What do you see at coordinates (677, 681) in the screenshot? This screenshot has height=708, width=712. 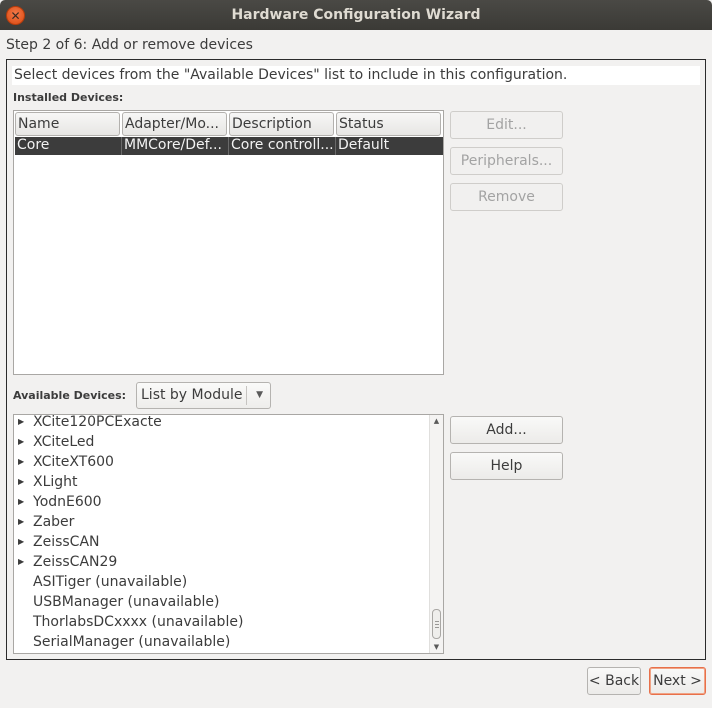 I see `next-button: Next >` at bounding box center [677, 681].